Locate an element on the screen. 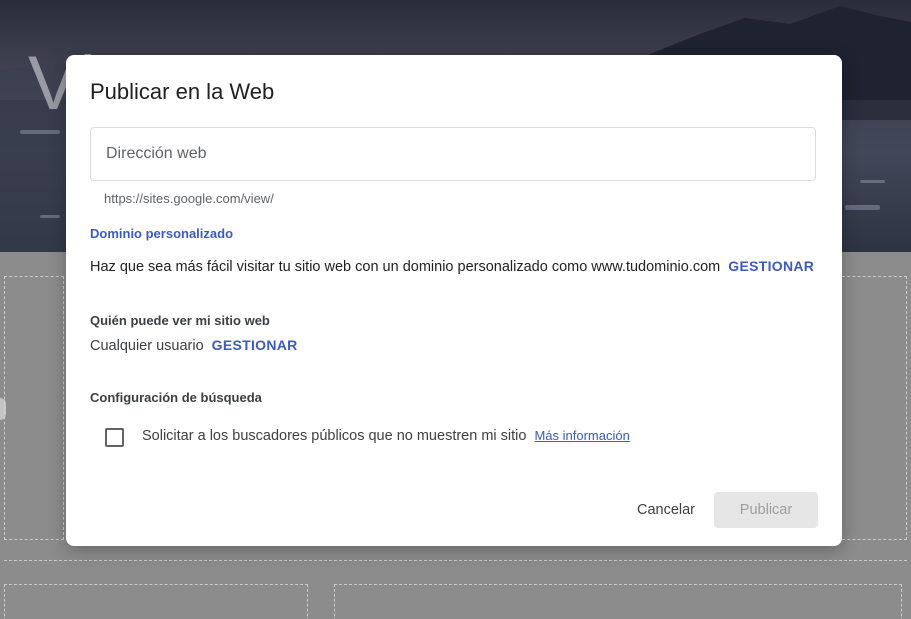 This screenshot has height=619, width=911. web-address-helper: https://sites.google.com/view/ is located at coordinates (189, 198).